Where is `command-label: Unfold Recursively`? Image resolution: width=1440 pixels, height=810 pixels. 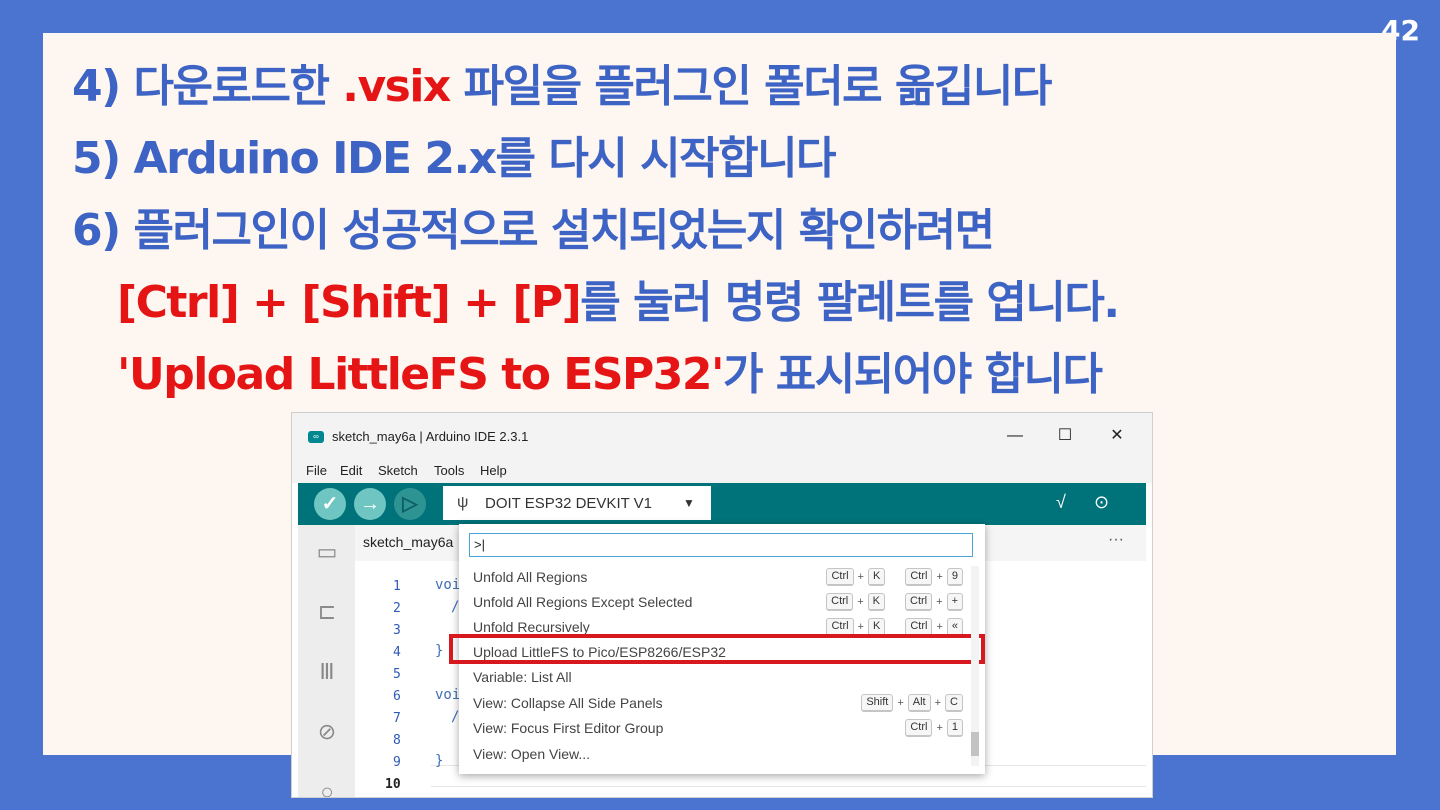
command-label: Unfold Recursively is located at coordinates (531, 627).